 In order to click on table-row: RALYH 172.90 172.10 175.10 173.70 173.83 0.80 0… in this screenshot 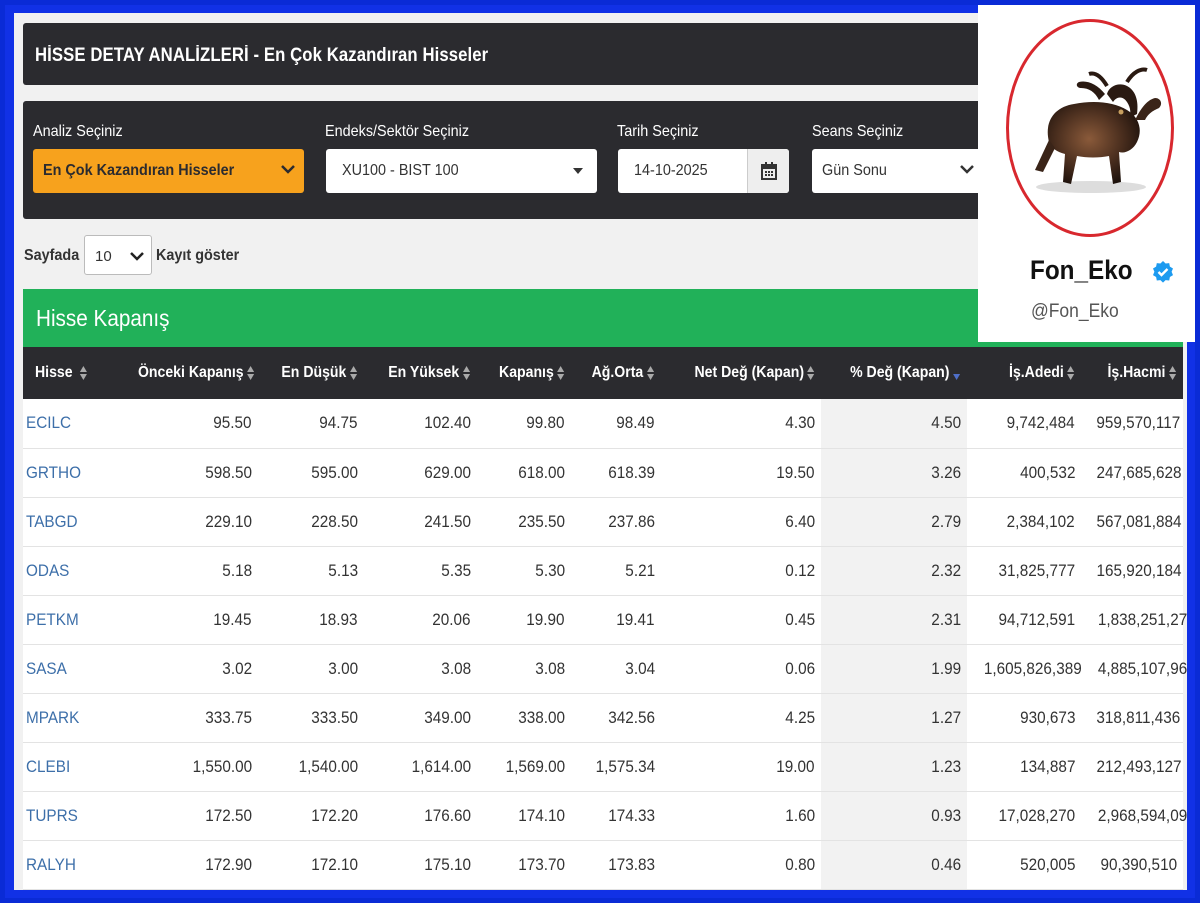, I will do `click(603, 865)`.